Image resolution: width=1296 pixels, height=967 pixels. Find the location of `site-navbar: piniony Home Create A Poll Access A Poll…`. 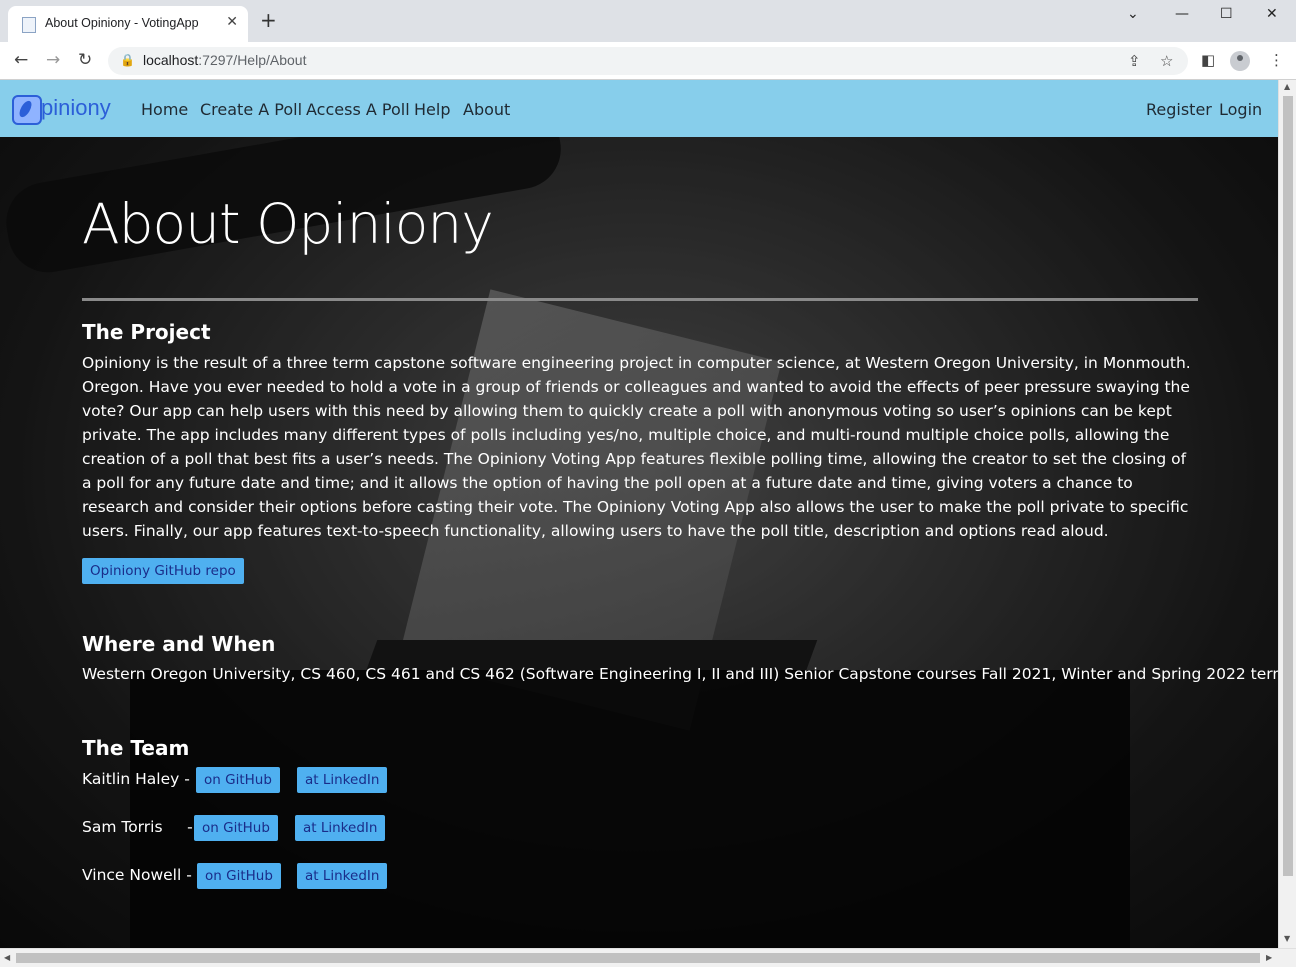

site-navbar: piniony Home Create A Poll Access A Poll… is located at coordinates (639, 108).